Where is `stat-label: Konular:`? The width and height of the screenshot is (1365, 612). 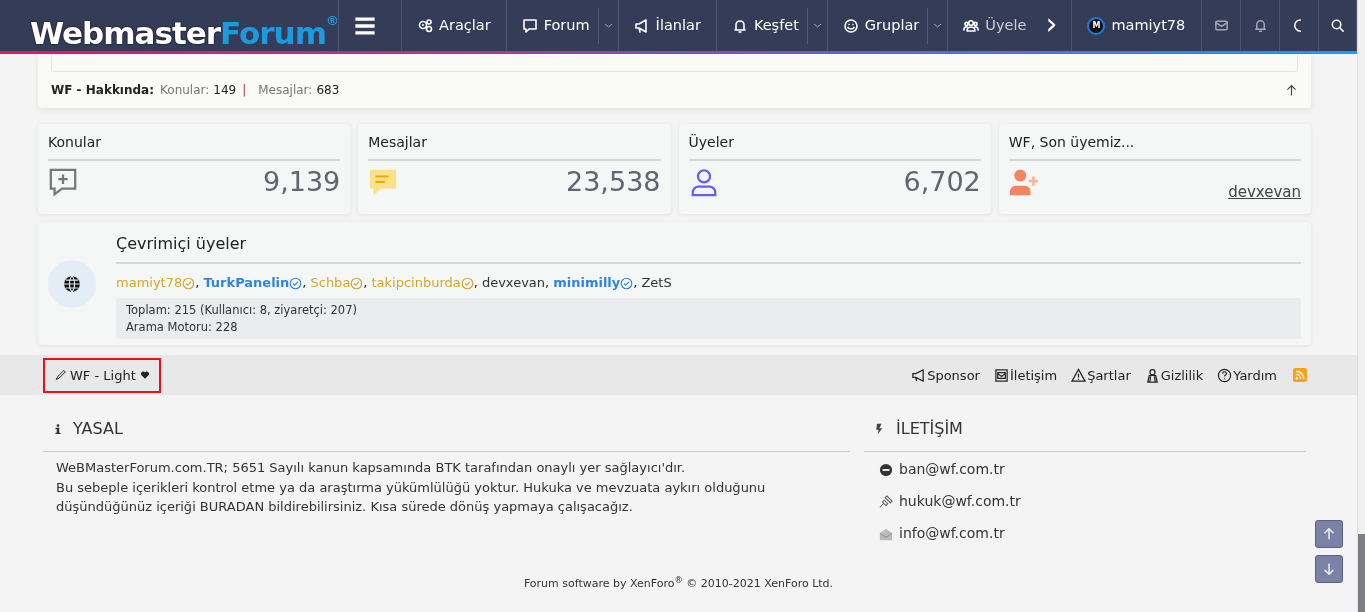
stat-label: Konular: is located at coordinates (185, 90).